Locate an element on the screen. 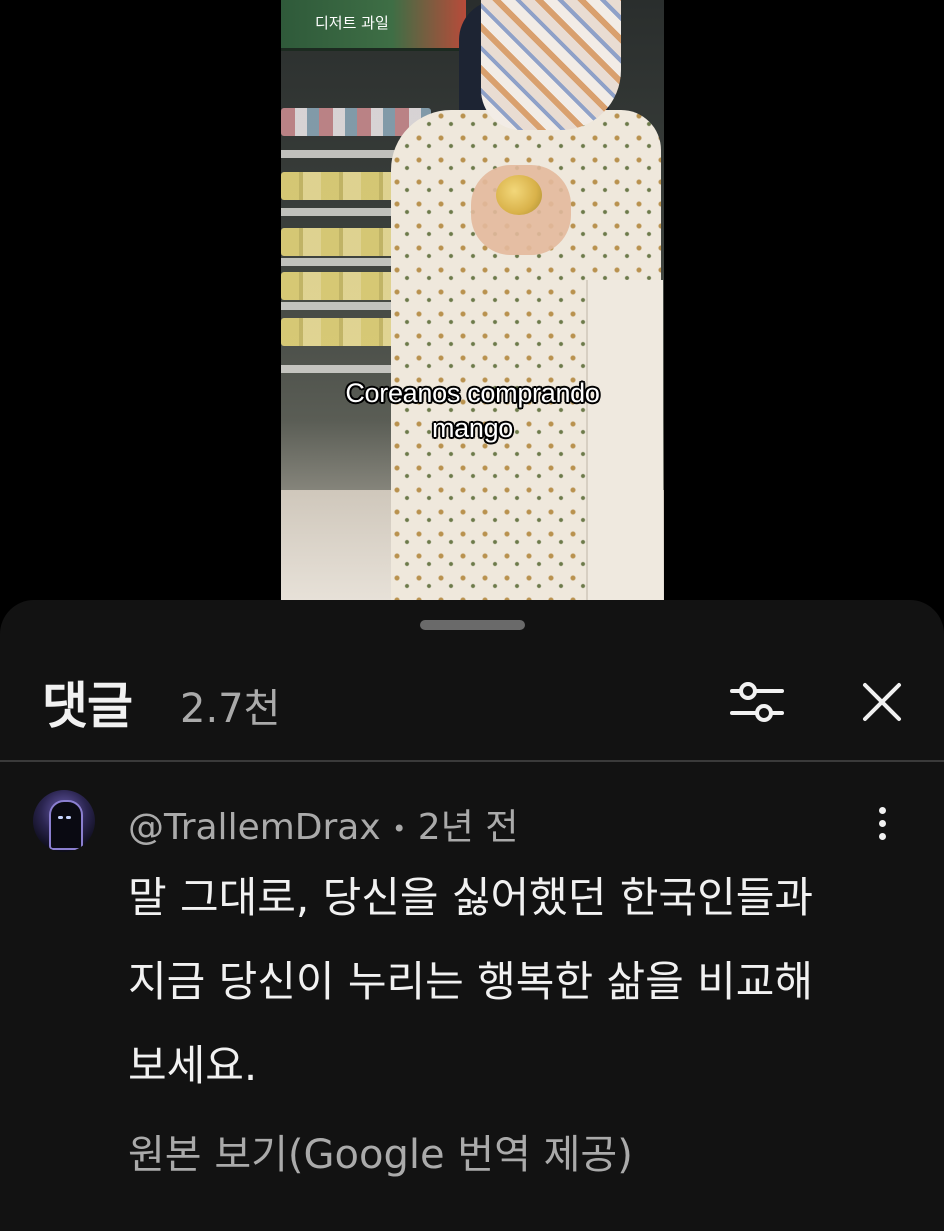 The width and height of the screenshot is (944, 1231). mango-fruit is located at coordinates (519, 195).